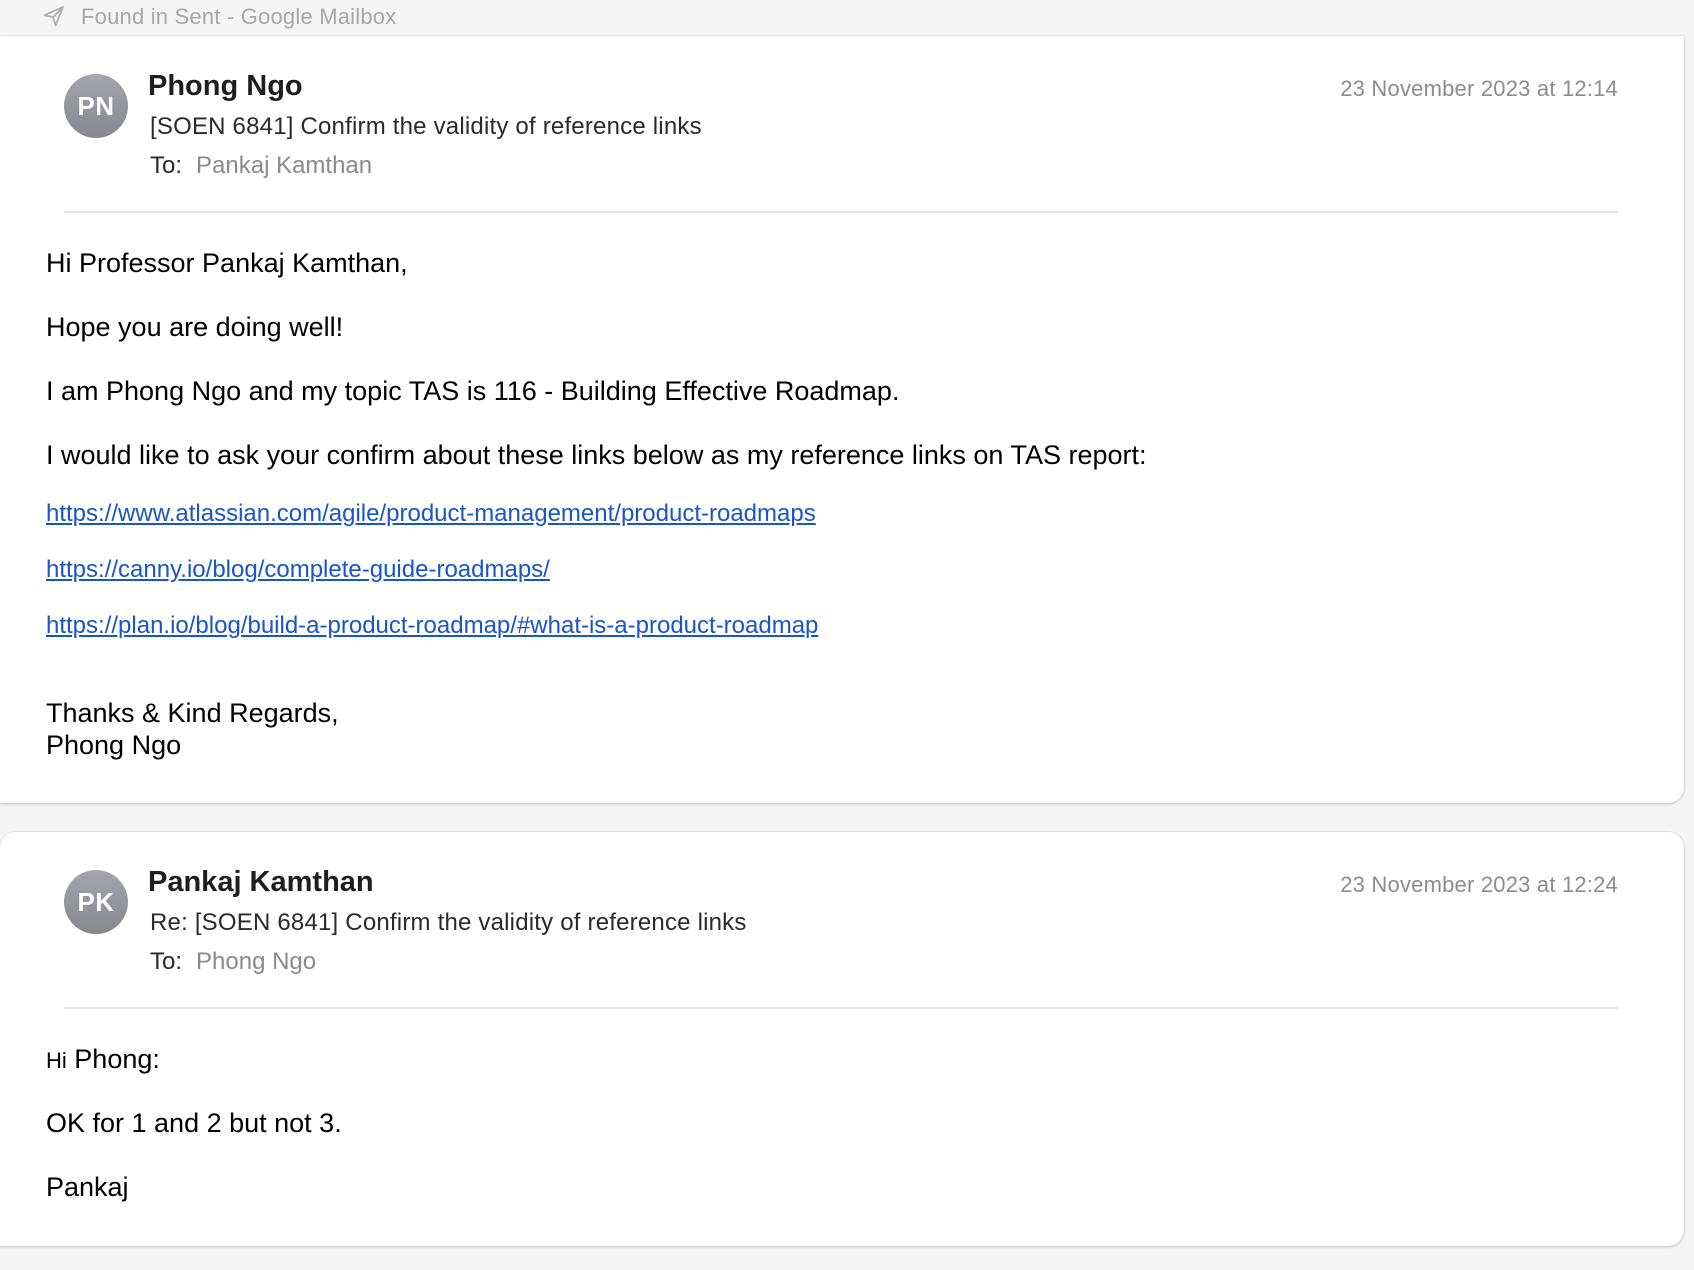  I want to click on recipient-name: Pankaj Kamthan, so click(284, 165).